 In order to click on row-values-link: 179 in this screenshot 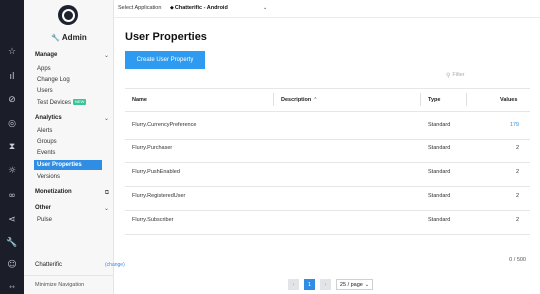, I will do `click(499, 125)`.